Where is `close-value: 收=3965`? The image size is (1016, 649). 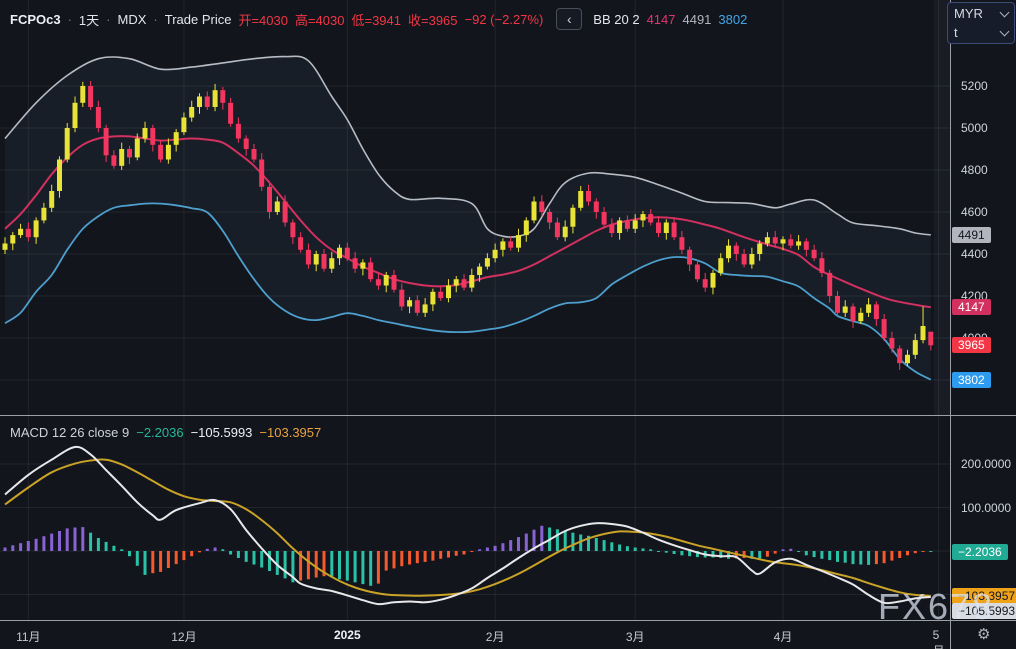
close-value: 收=3965 is located at coordinates (433, 20).